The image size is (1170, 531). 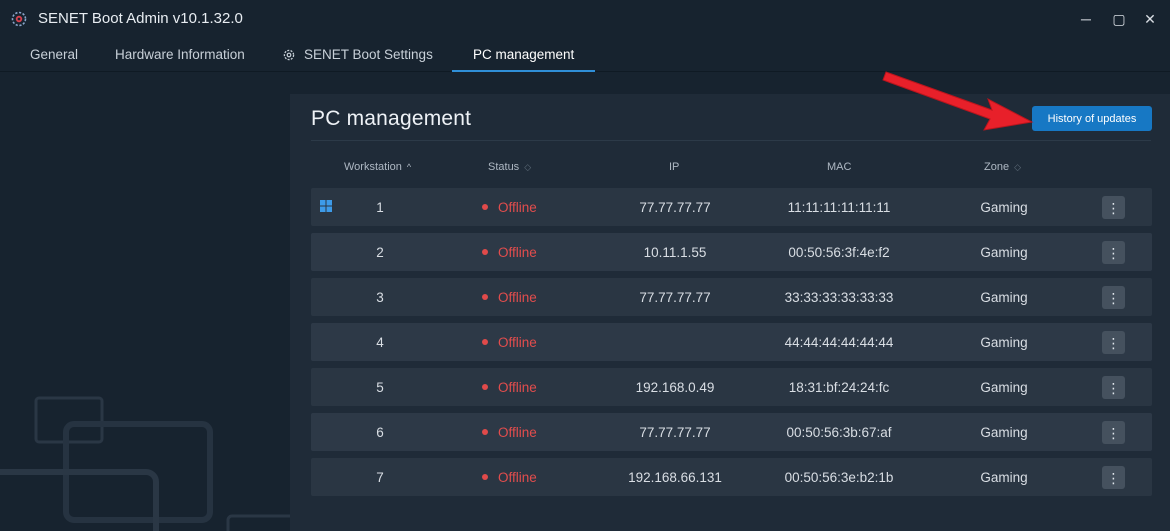 I want to click on tab-general: General, so click(x=54, y=54).